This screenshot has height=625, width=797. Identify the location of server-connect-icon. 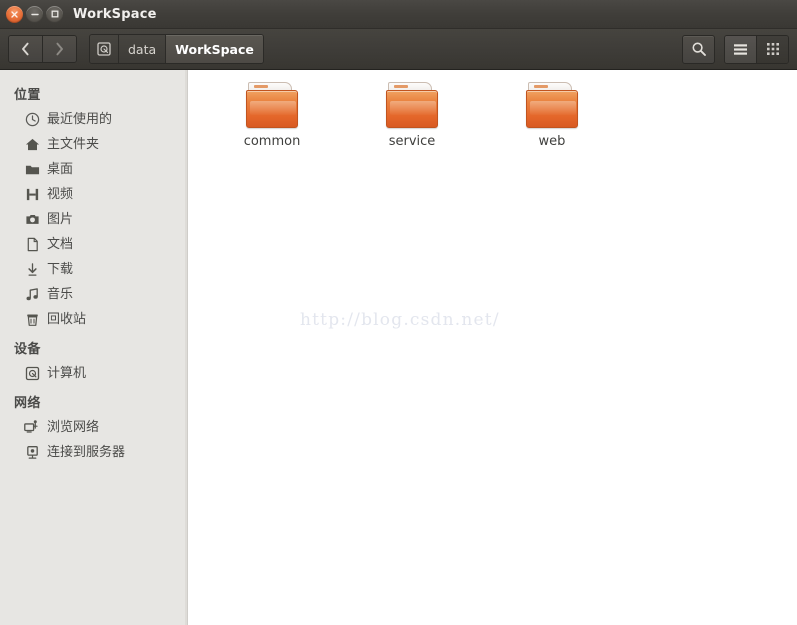
(32, 453).